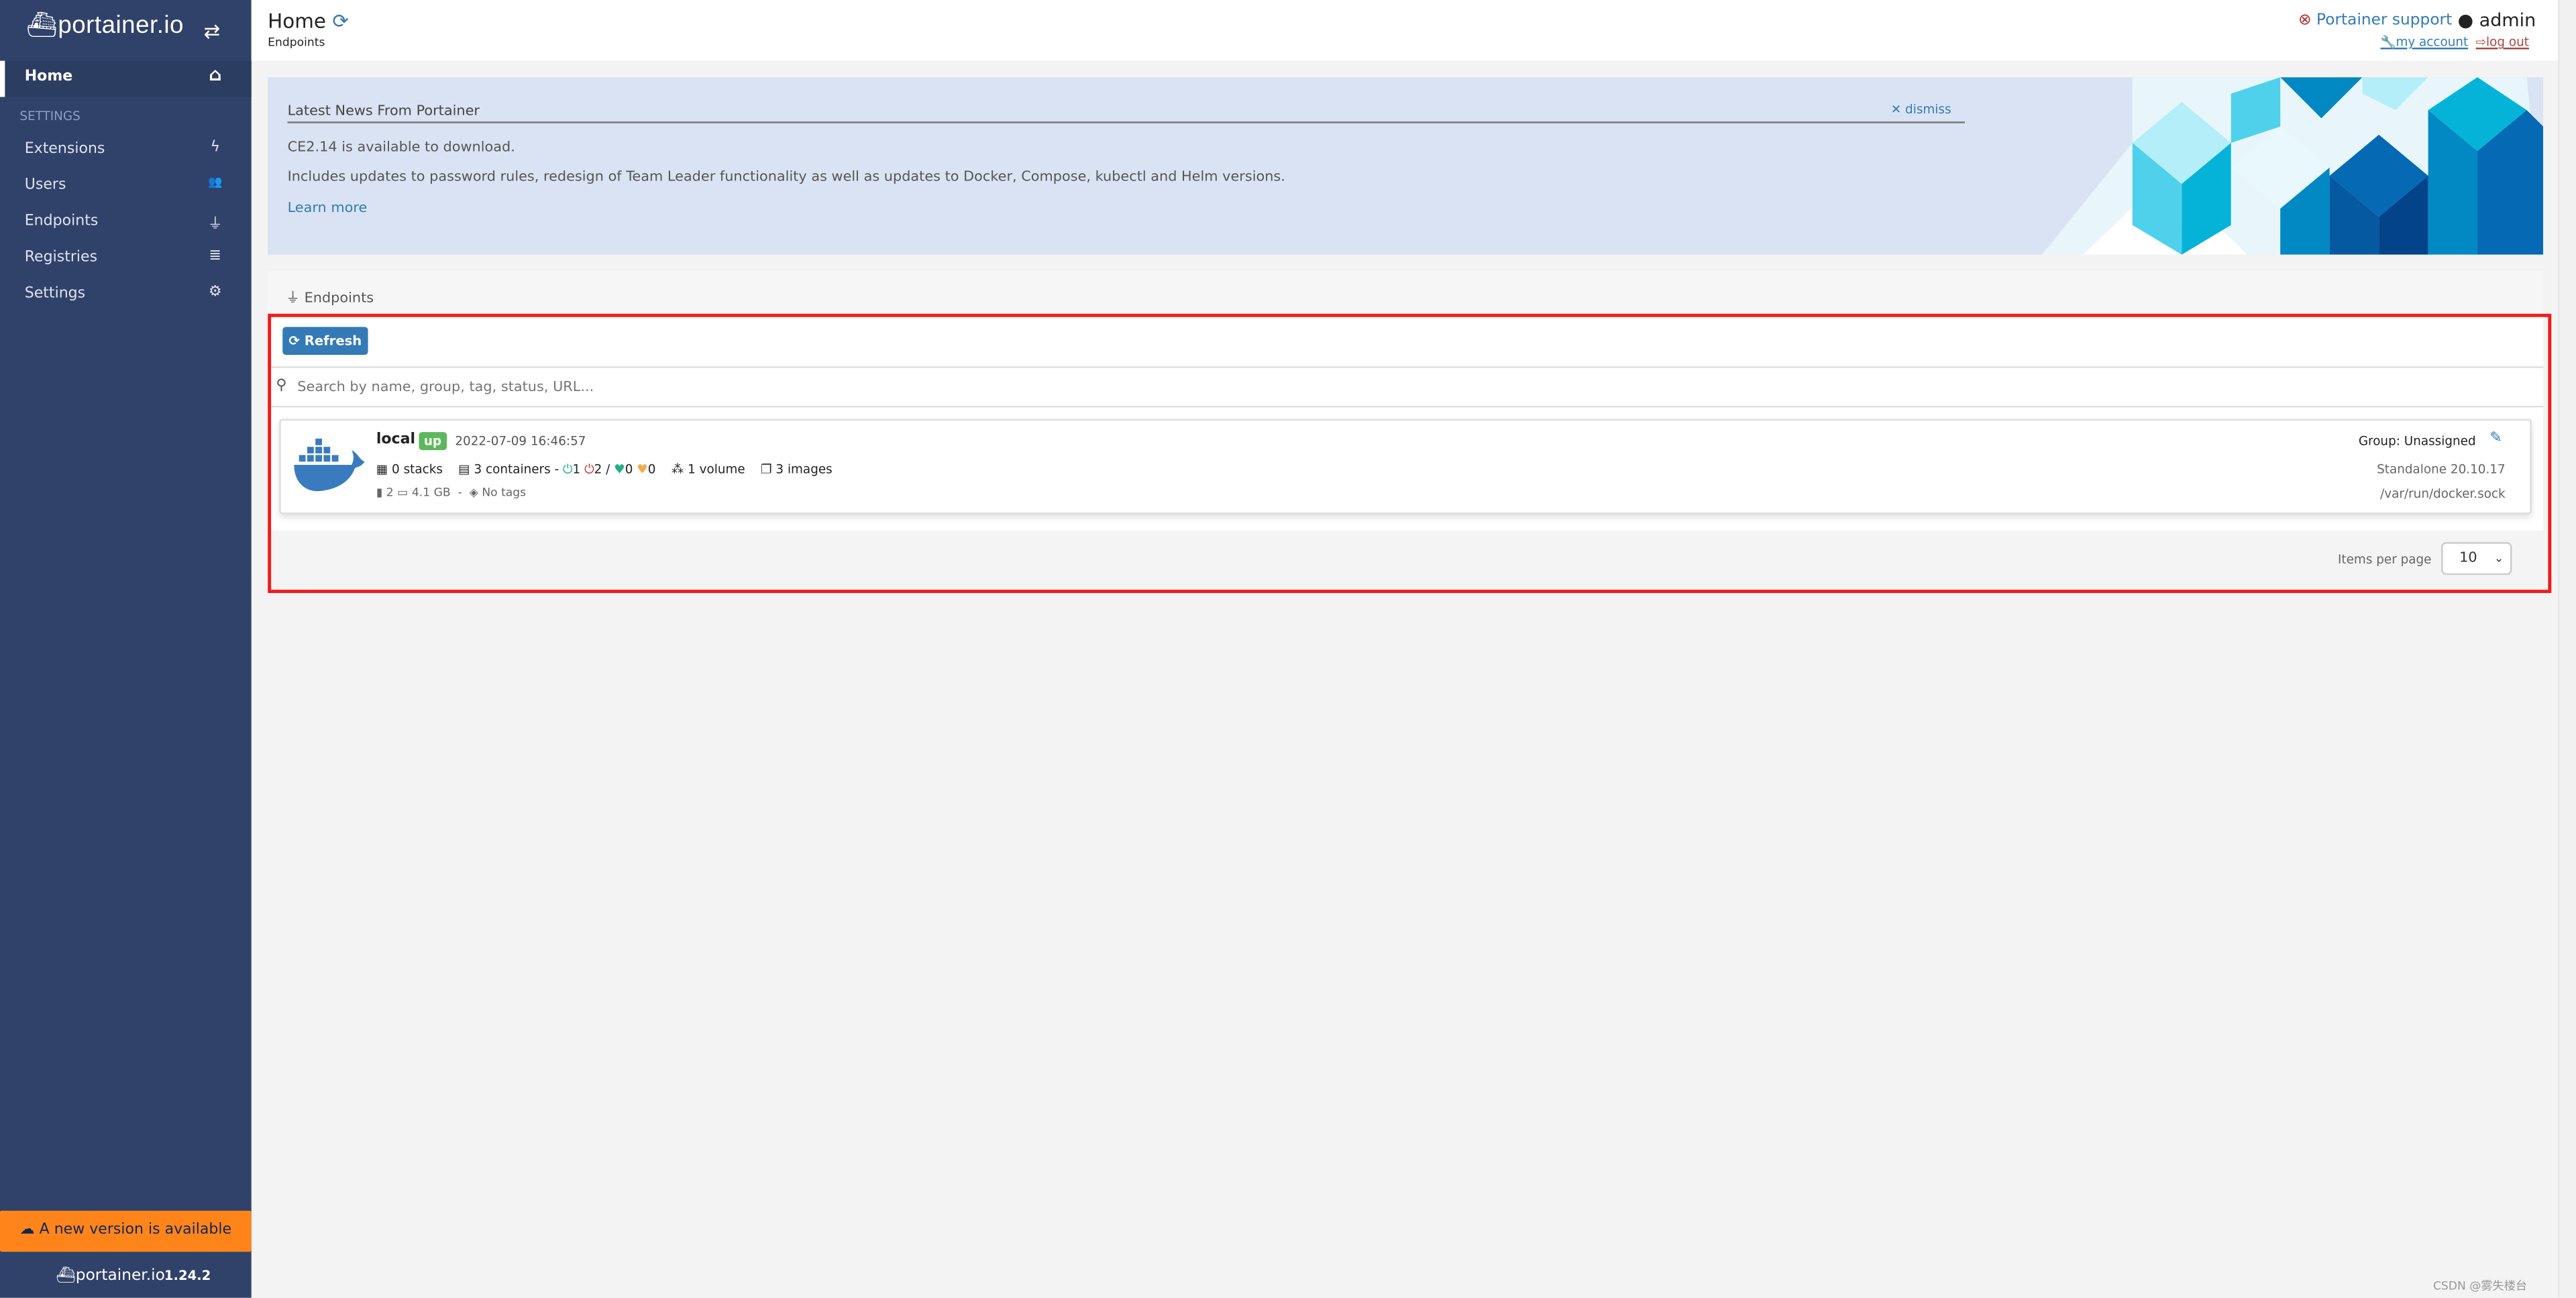 The image size is (2576, 1298). Describe the element at coordinates (451, 493) in the screenshot. I see `endpoint-resources: ▮ 2 ▭ 4.1 GB - ◈ No tags` at that location.